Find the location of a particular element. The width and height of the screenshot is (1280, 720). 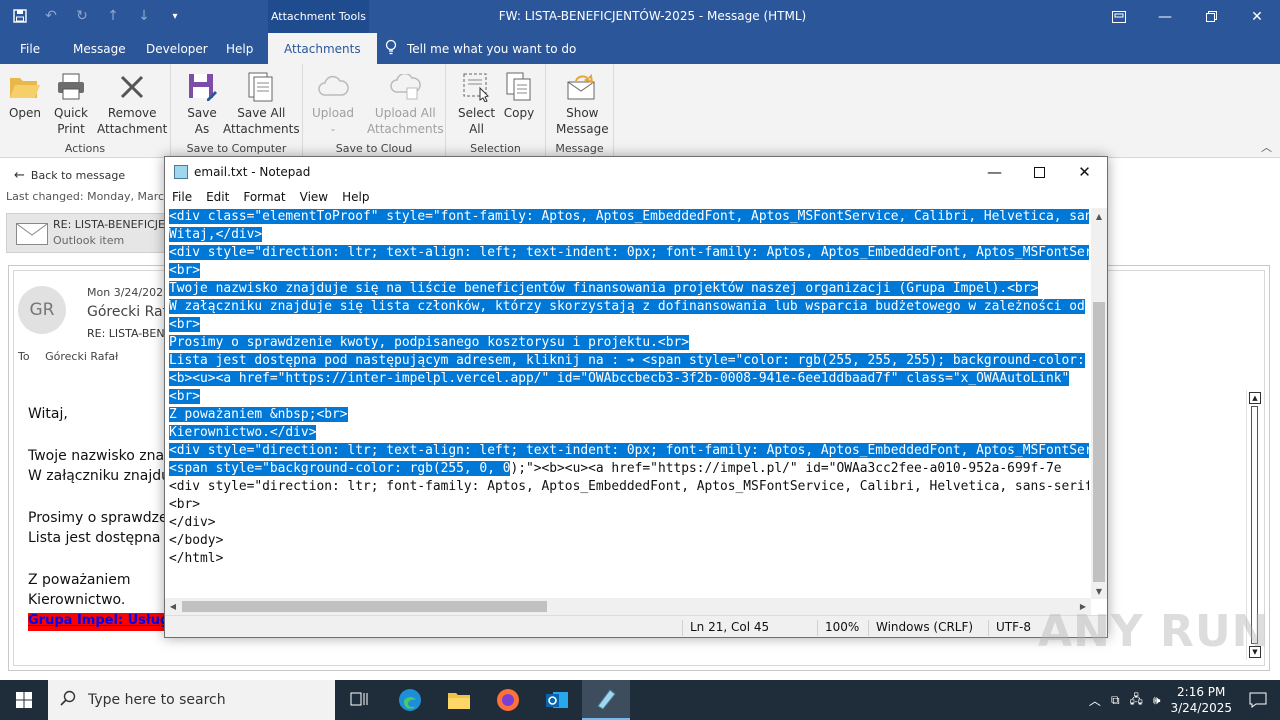

tab-message: Message is located at coordinates (99, 48).